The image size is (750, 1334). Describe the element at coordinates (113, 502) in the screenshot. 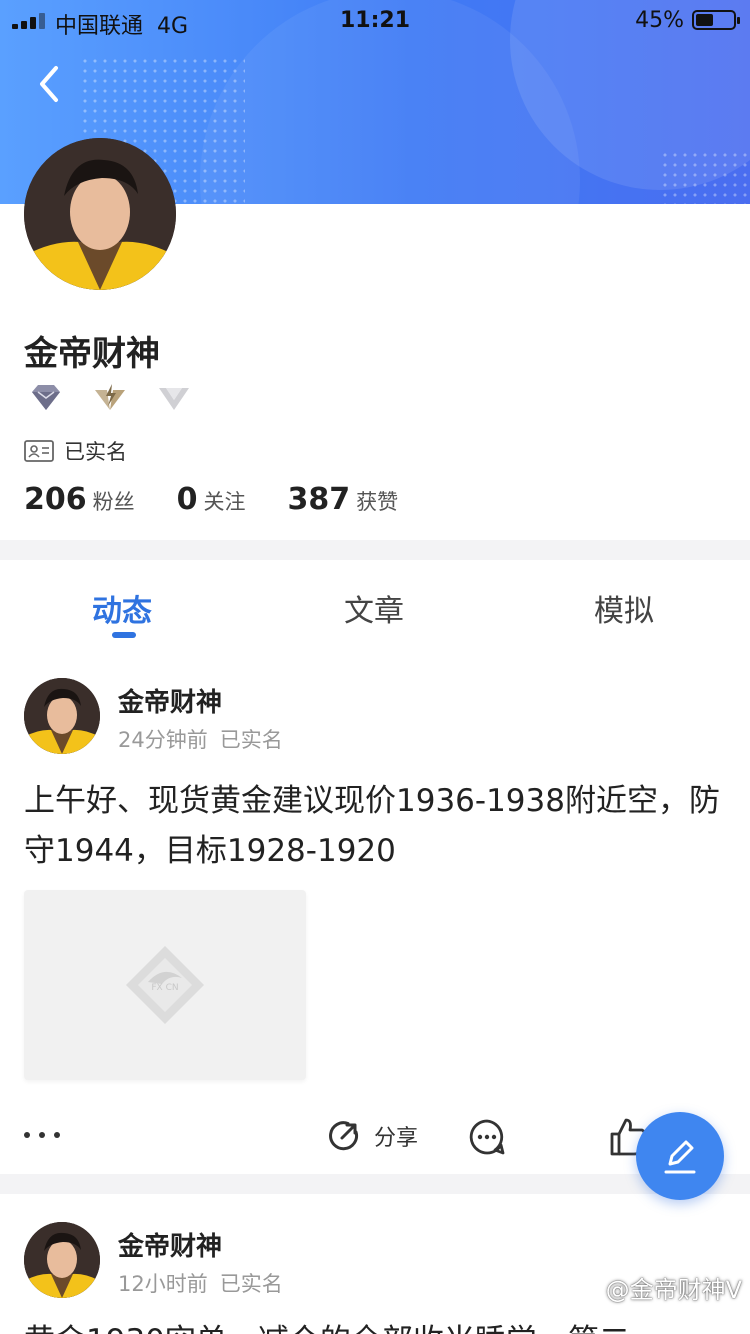

I see `stat-label: 粉丝` at that location.